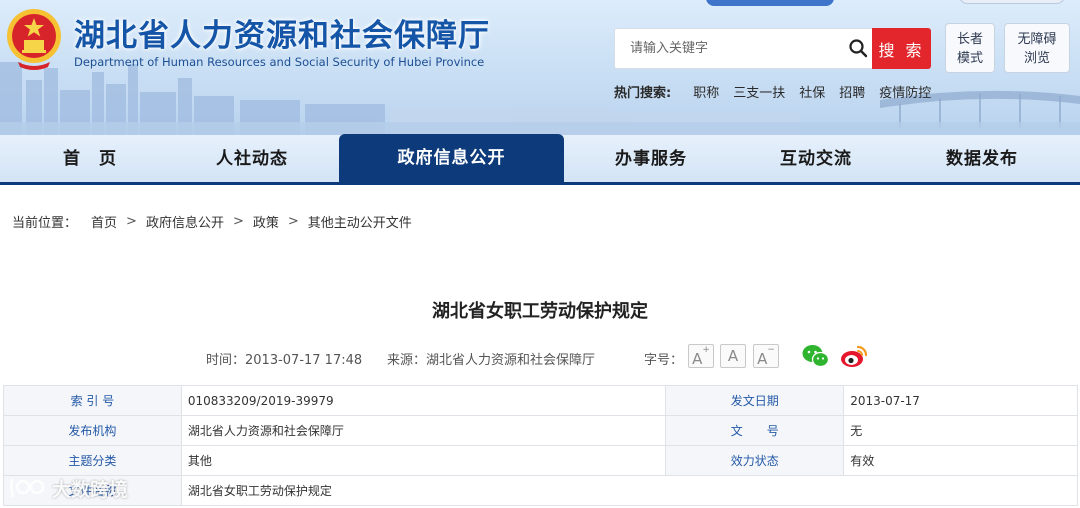 This screenshot has width=1080, height=508. What do you see at coordinates (771, 350) in the screenshot?
I see `minus-icon: −` at bounding box center [771, 350].